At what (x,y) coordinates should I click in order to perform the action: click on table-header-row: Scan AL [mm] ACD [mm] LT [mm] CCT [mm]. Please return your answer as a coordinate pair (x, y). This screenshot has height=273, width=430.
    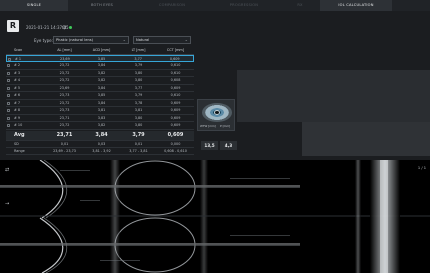
    Looking at the image, I should click on (100, 51).